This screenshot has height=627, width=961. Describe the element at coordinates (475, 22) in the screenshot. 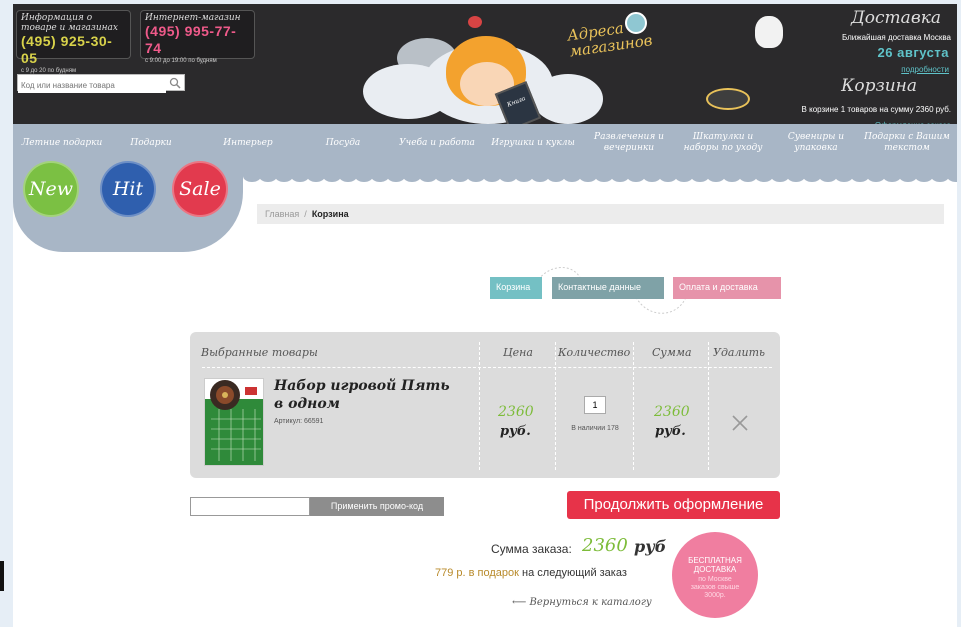

I see `bird-icon` at that location.